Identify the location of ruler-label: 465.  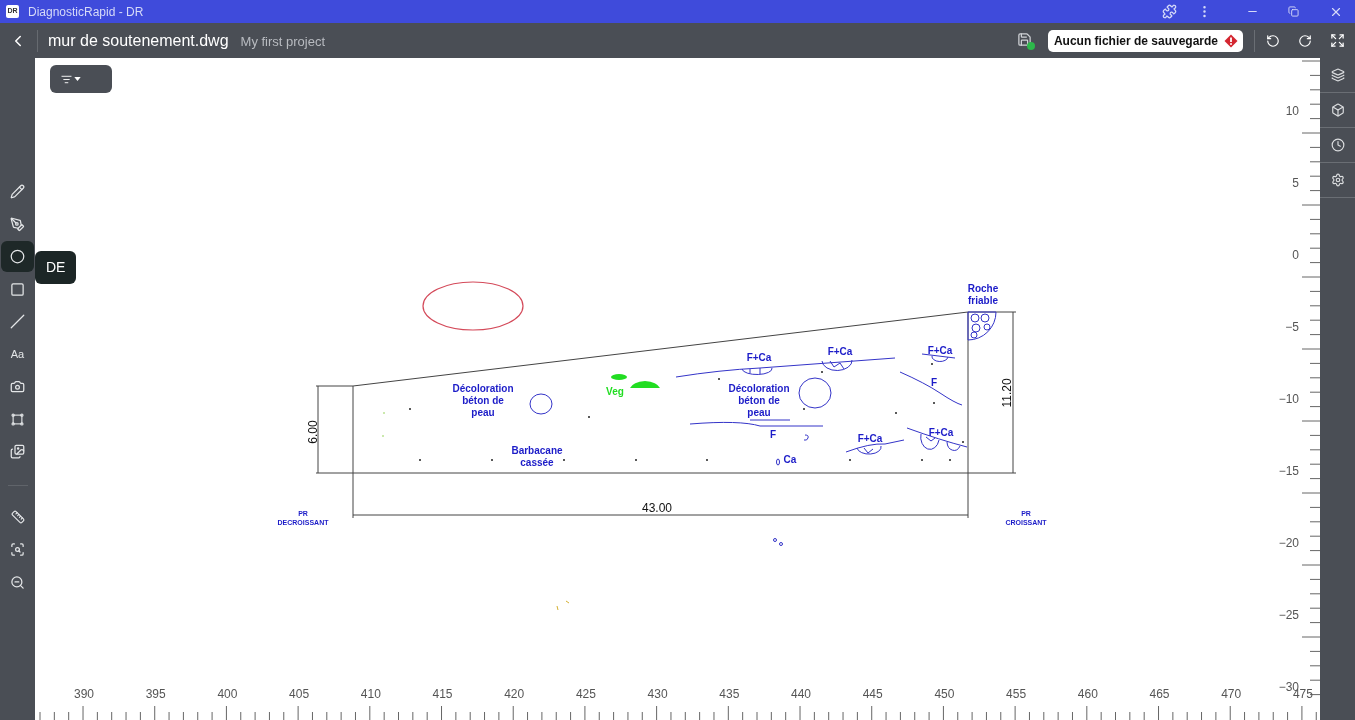
(1159, 694).